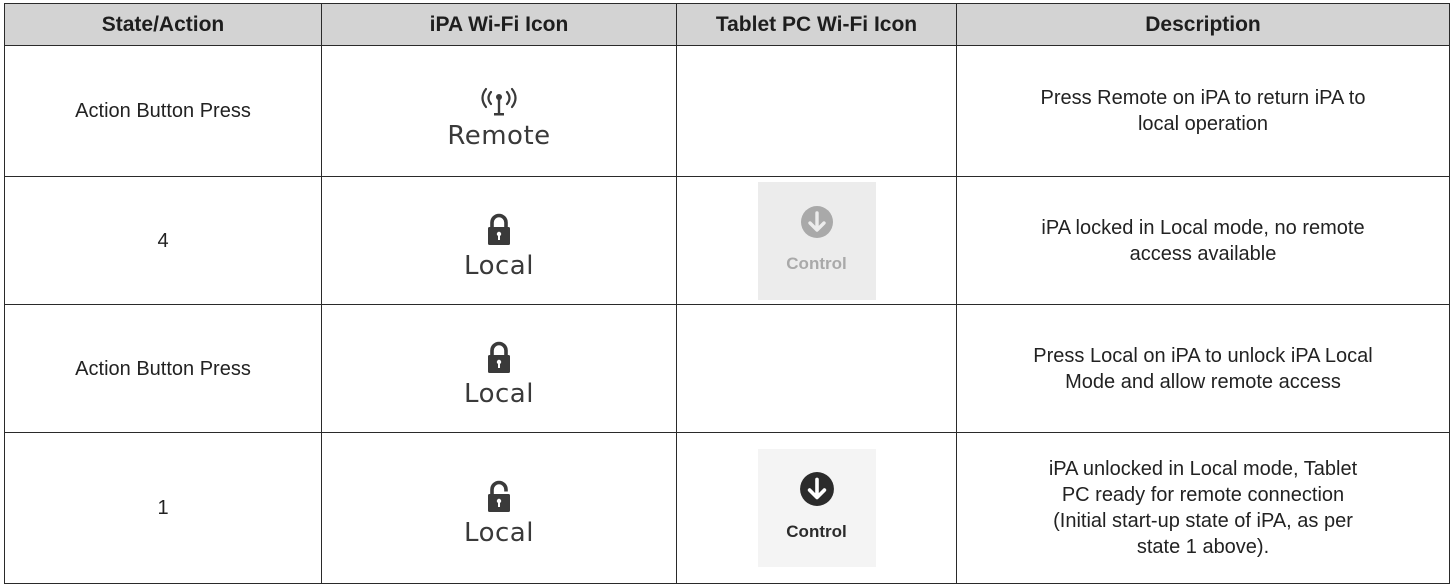 The width and height of the screenshot is (1452, 584). I want to click on description-line: iPA locked in Local mode, no remote, so click(1203, 227).